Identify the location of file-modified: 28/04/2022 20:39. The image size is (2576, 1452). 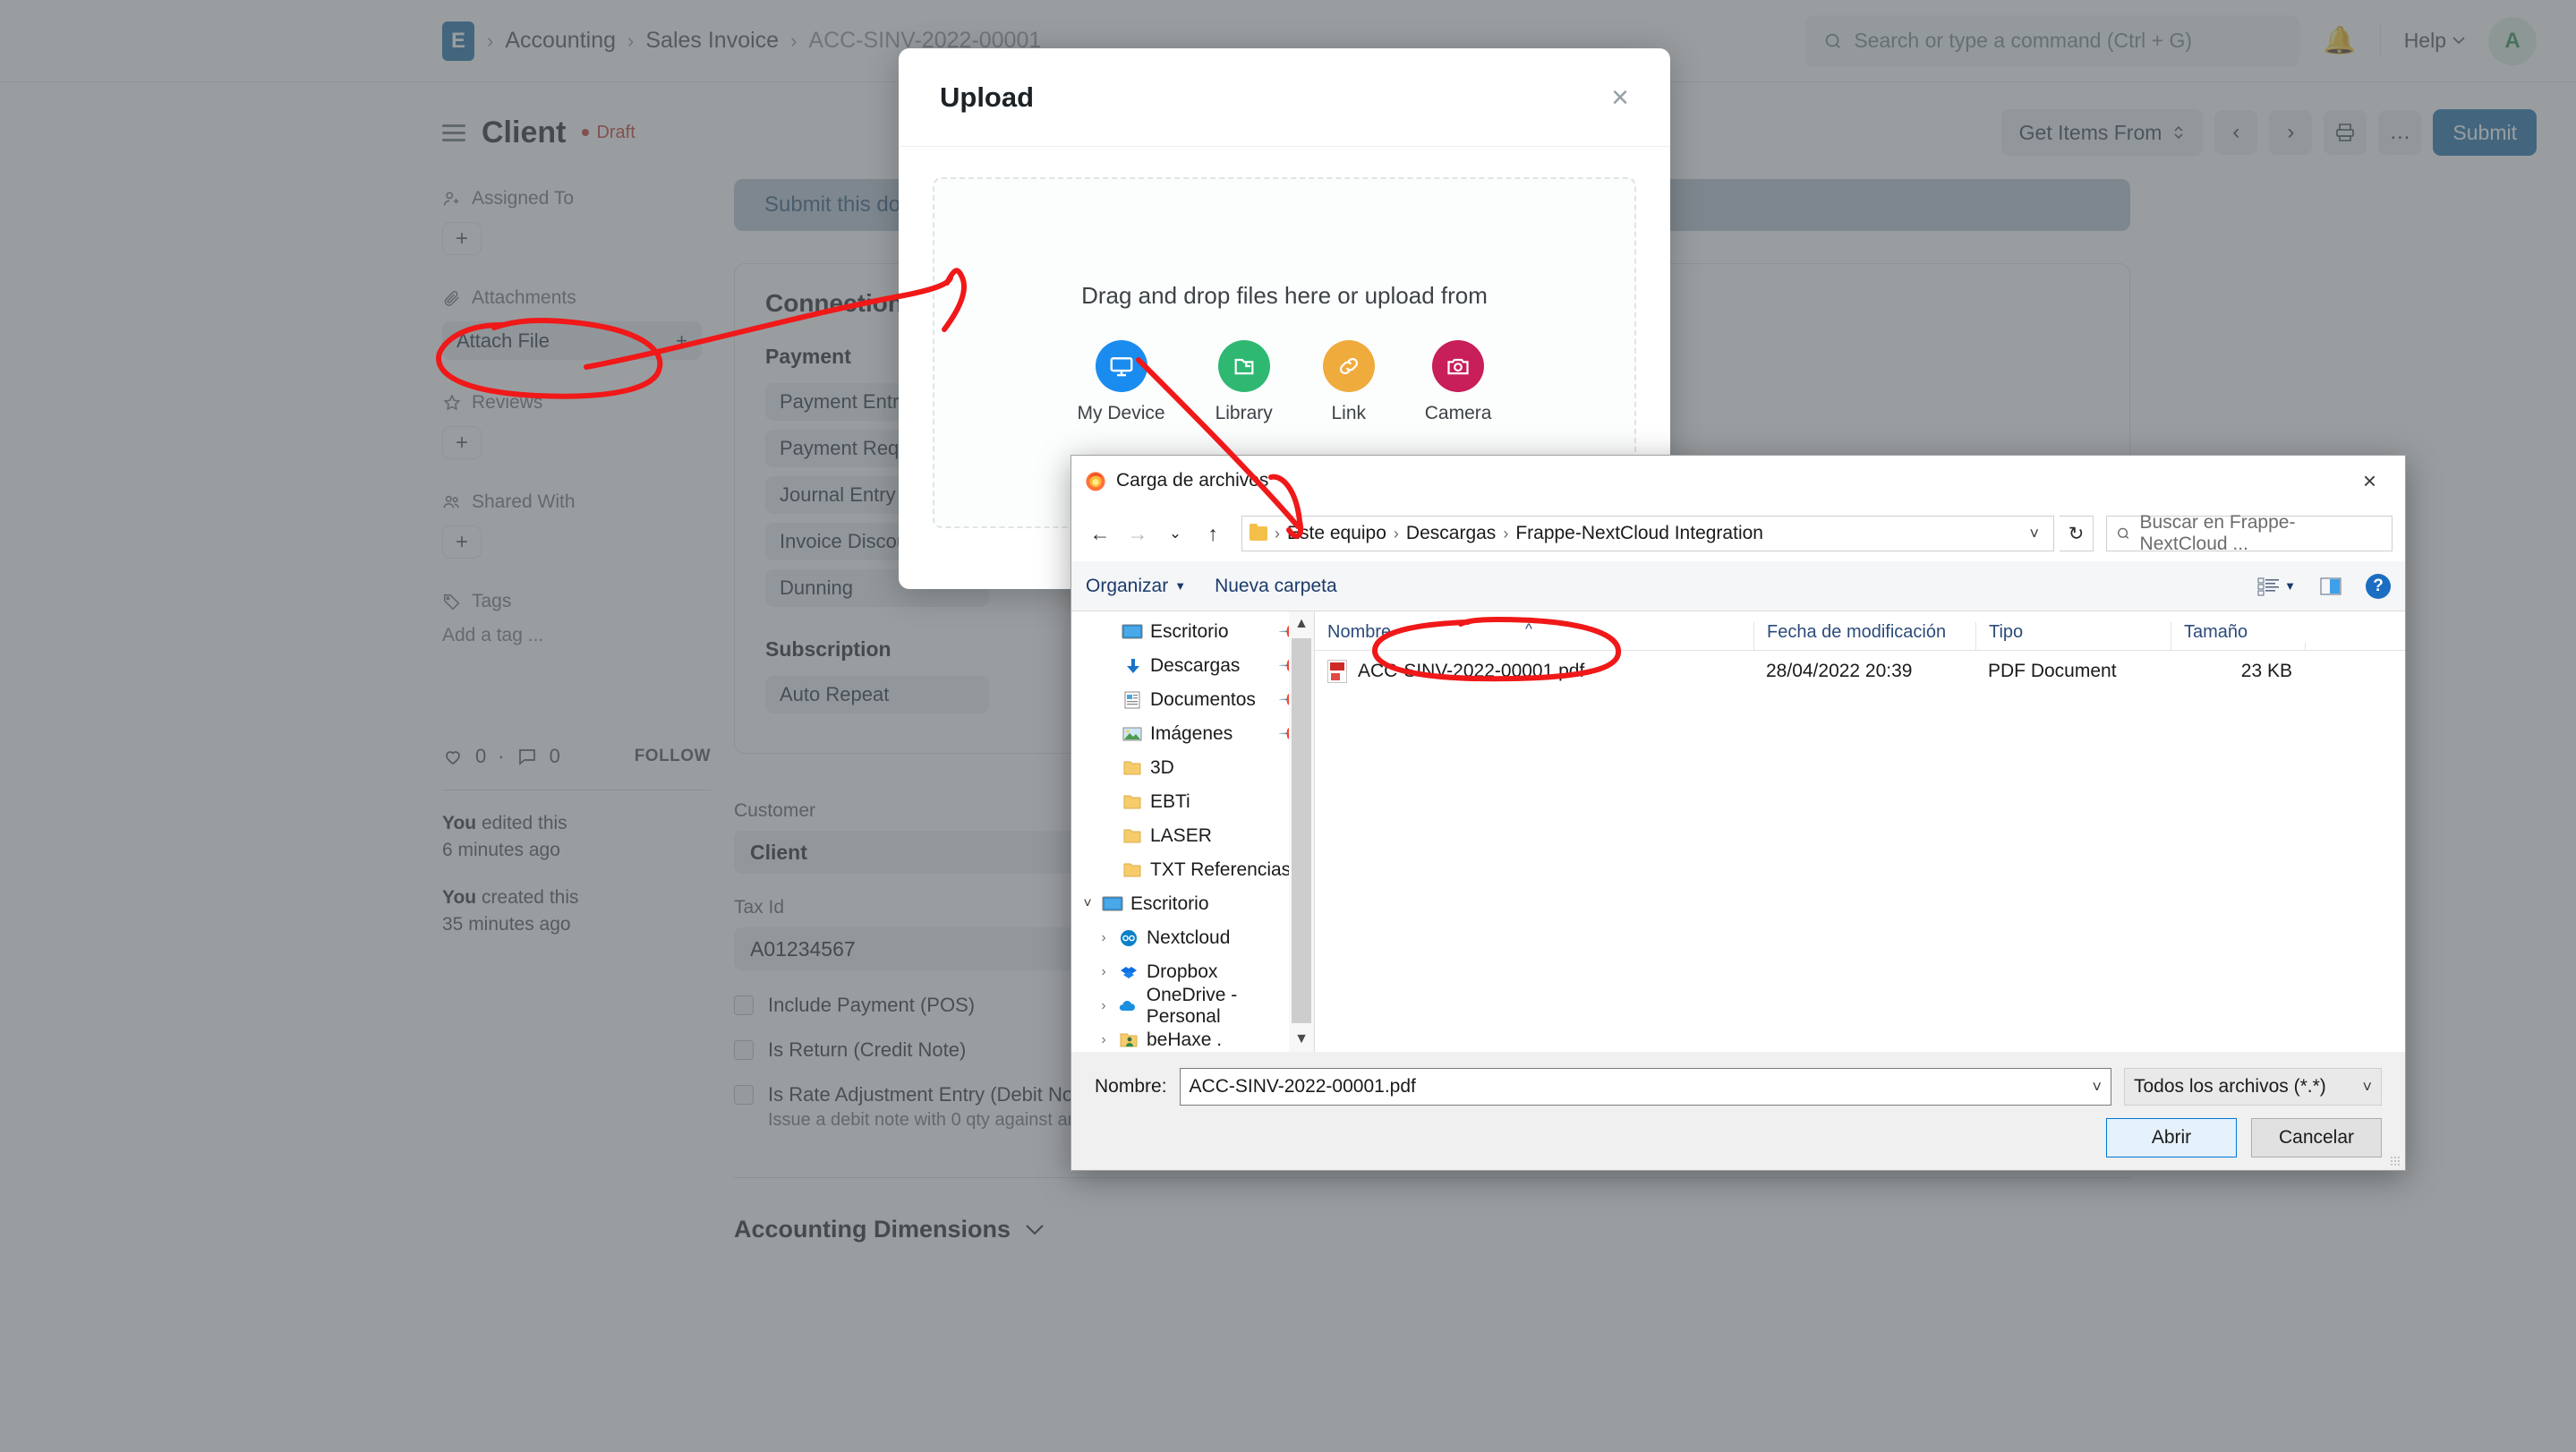
(1839, 671).